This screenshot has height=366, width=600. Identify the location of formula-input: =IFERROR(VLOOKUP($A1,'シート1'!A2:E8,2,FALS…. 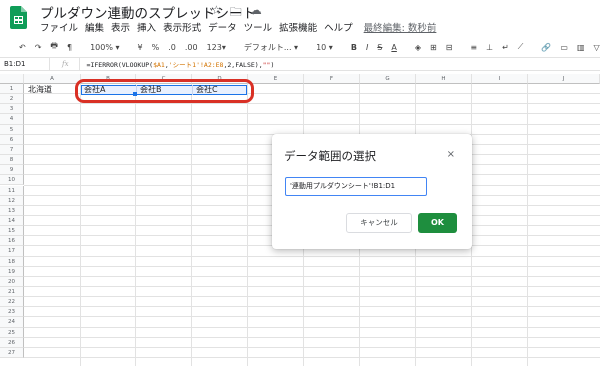
(177, 64).